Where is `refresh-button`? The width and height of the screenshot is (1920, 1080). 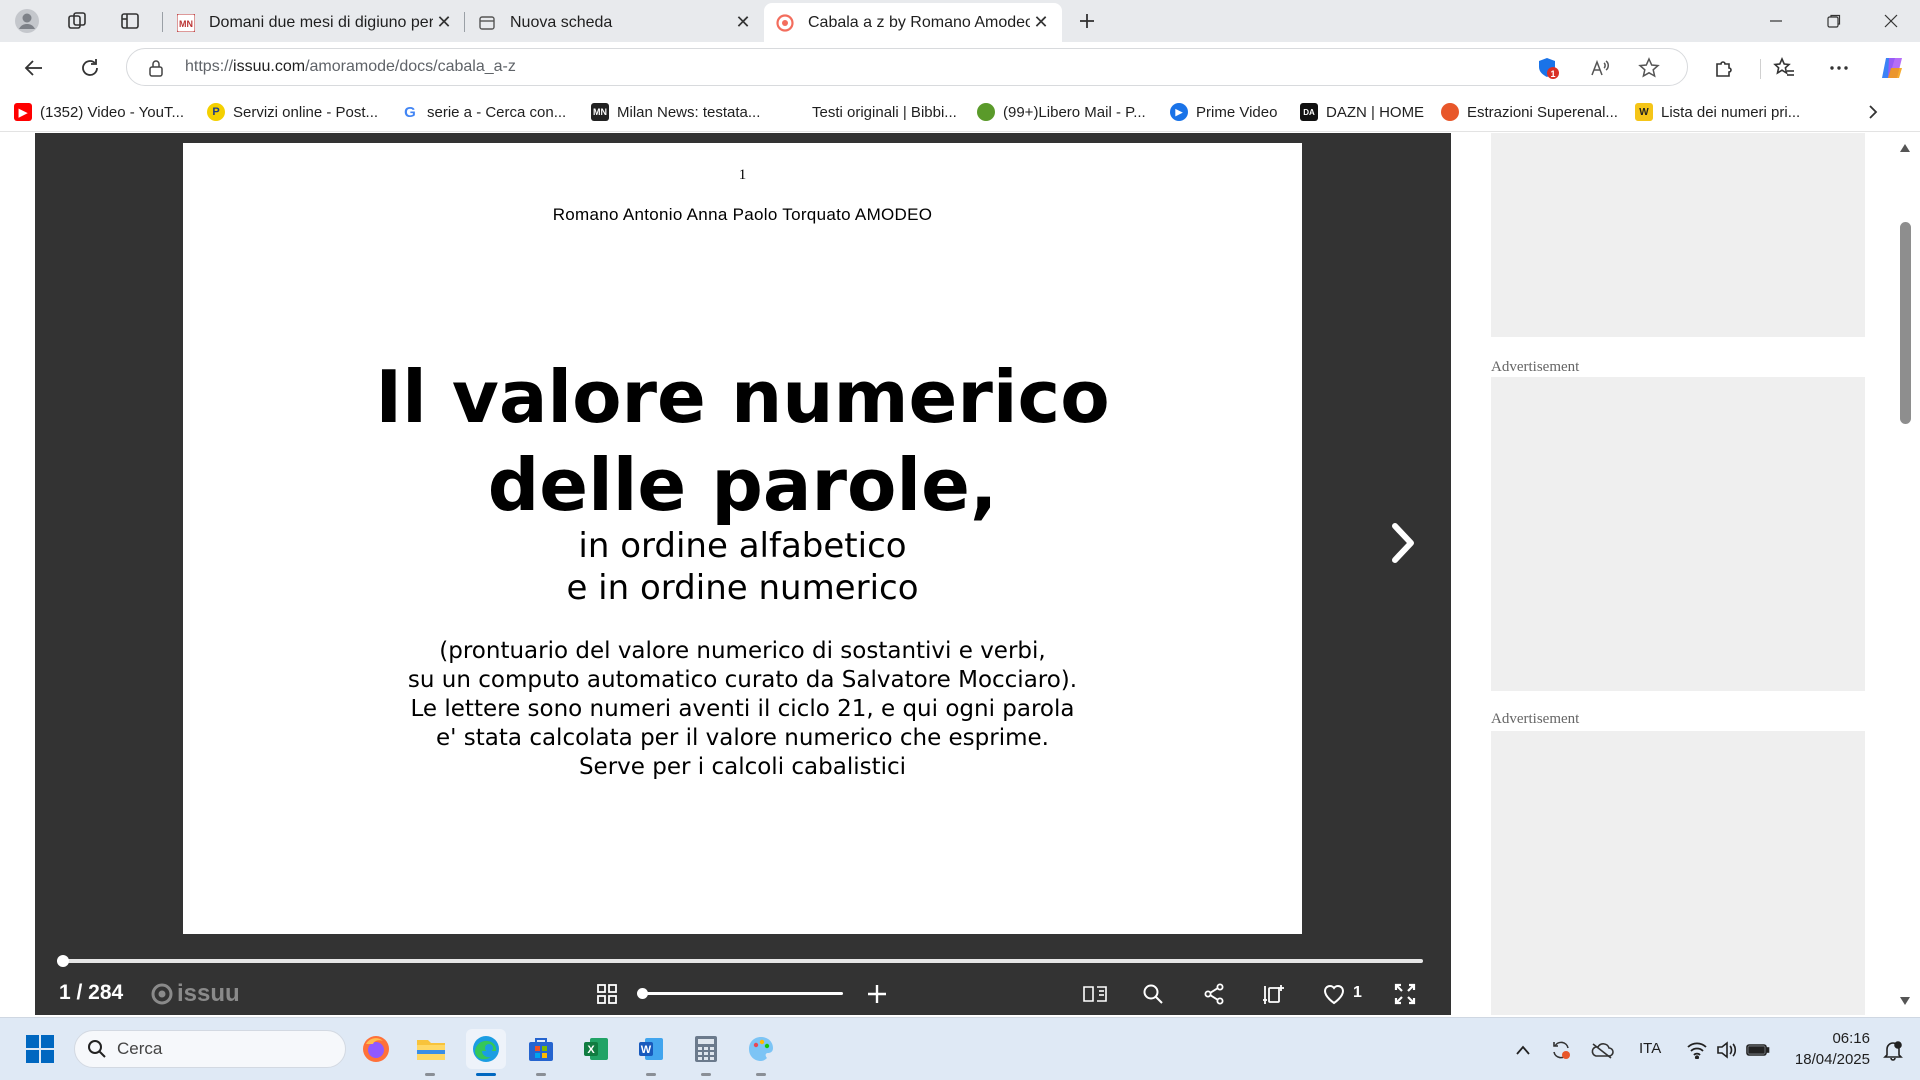
refresh-button is located at coordinates (90, 68).